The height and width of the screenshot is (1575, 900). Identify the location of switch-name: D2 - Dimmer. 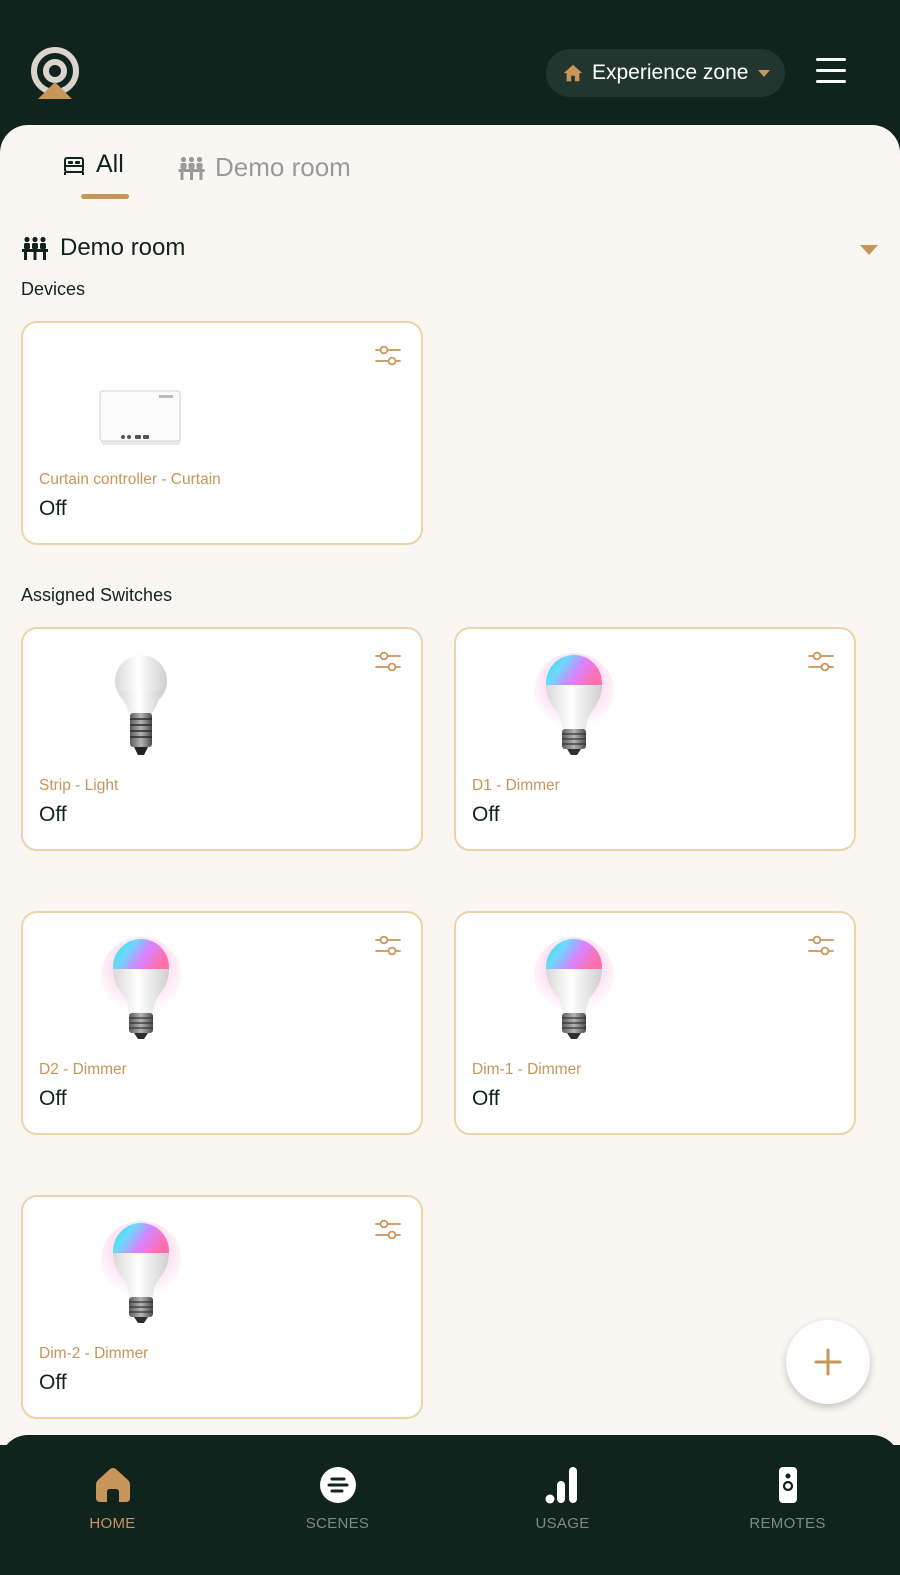
(83, 1069).